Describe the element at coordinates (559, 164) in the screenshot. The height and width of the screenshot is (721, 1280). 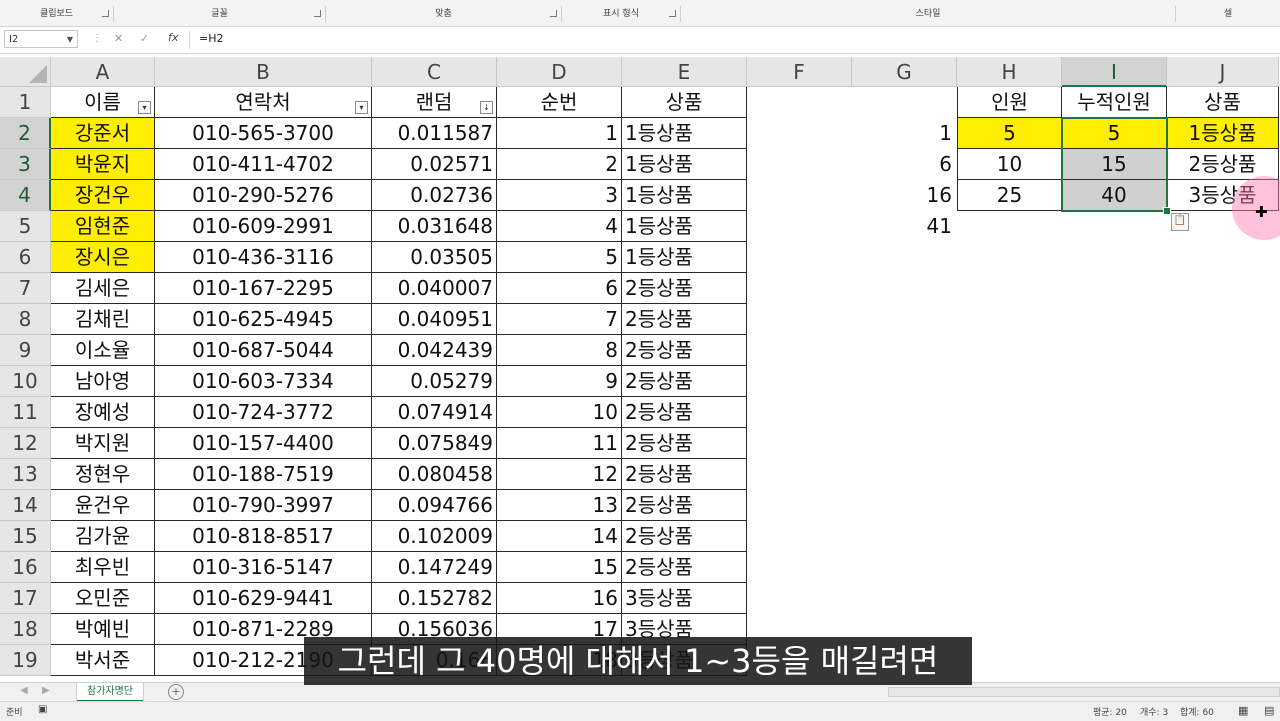
I see `table-cell: 2` at that location.